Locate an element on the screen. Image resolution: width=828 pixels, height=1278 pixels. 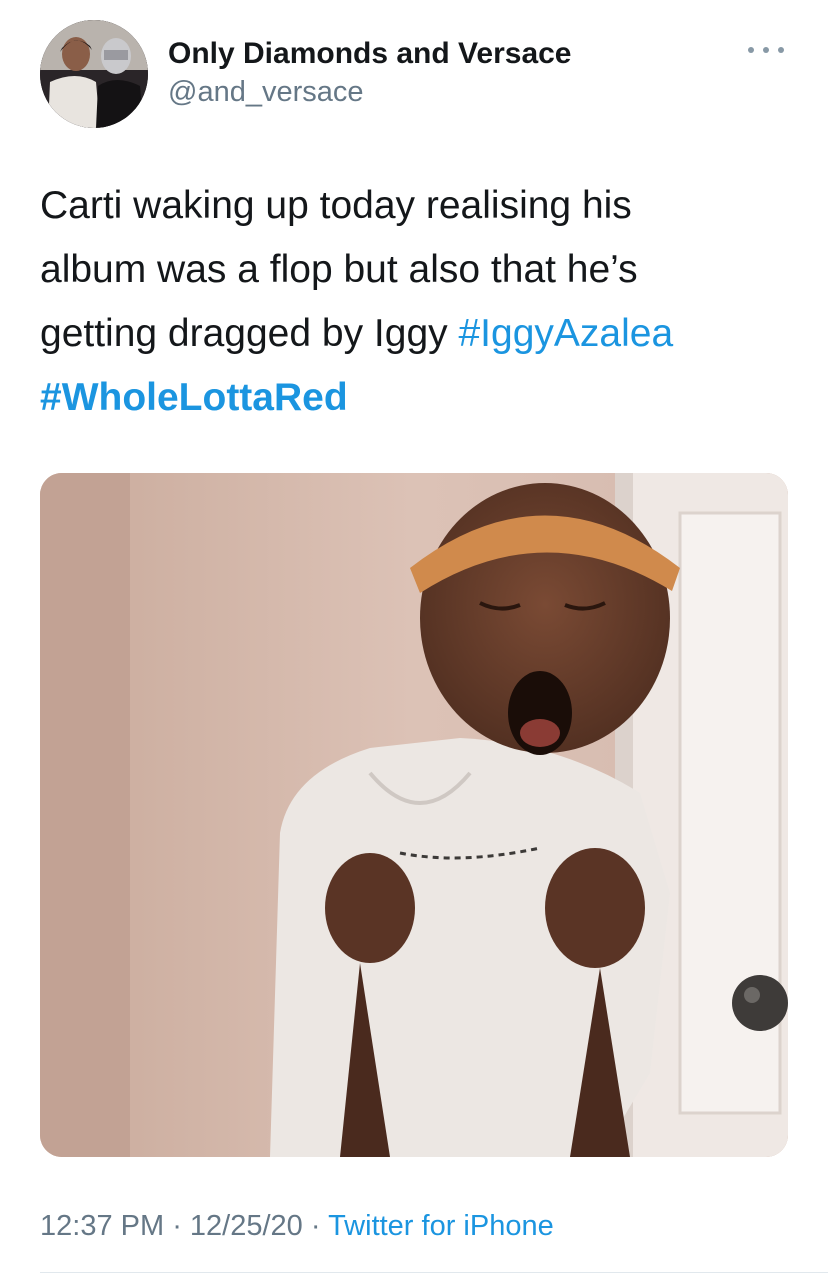
avatar is located at coordinates (94, 74).